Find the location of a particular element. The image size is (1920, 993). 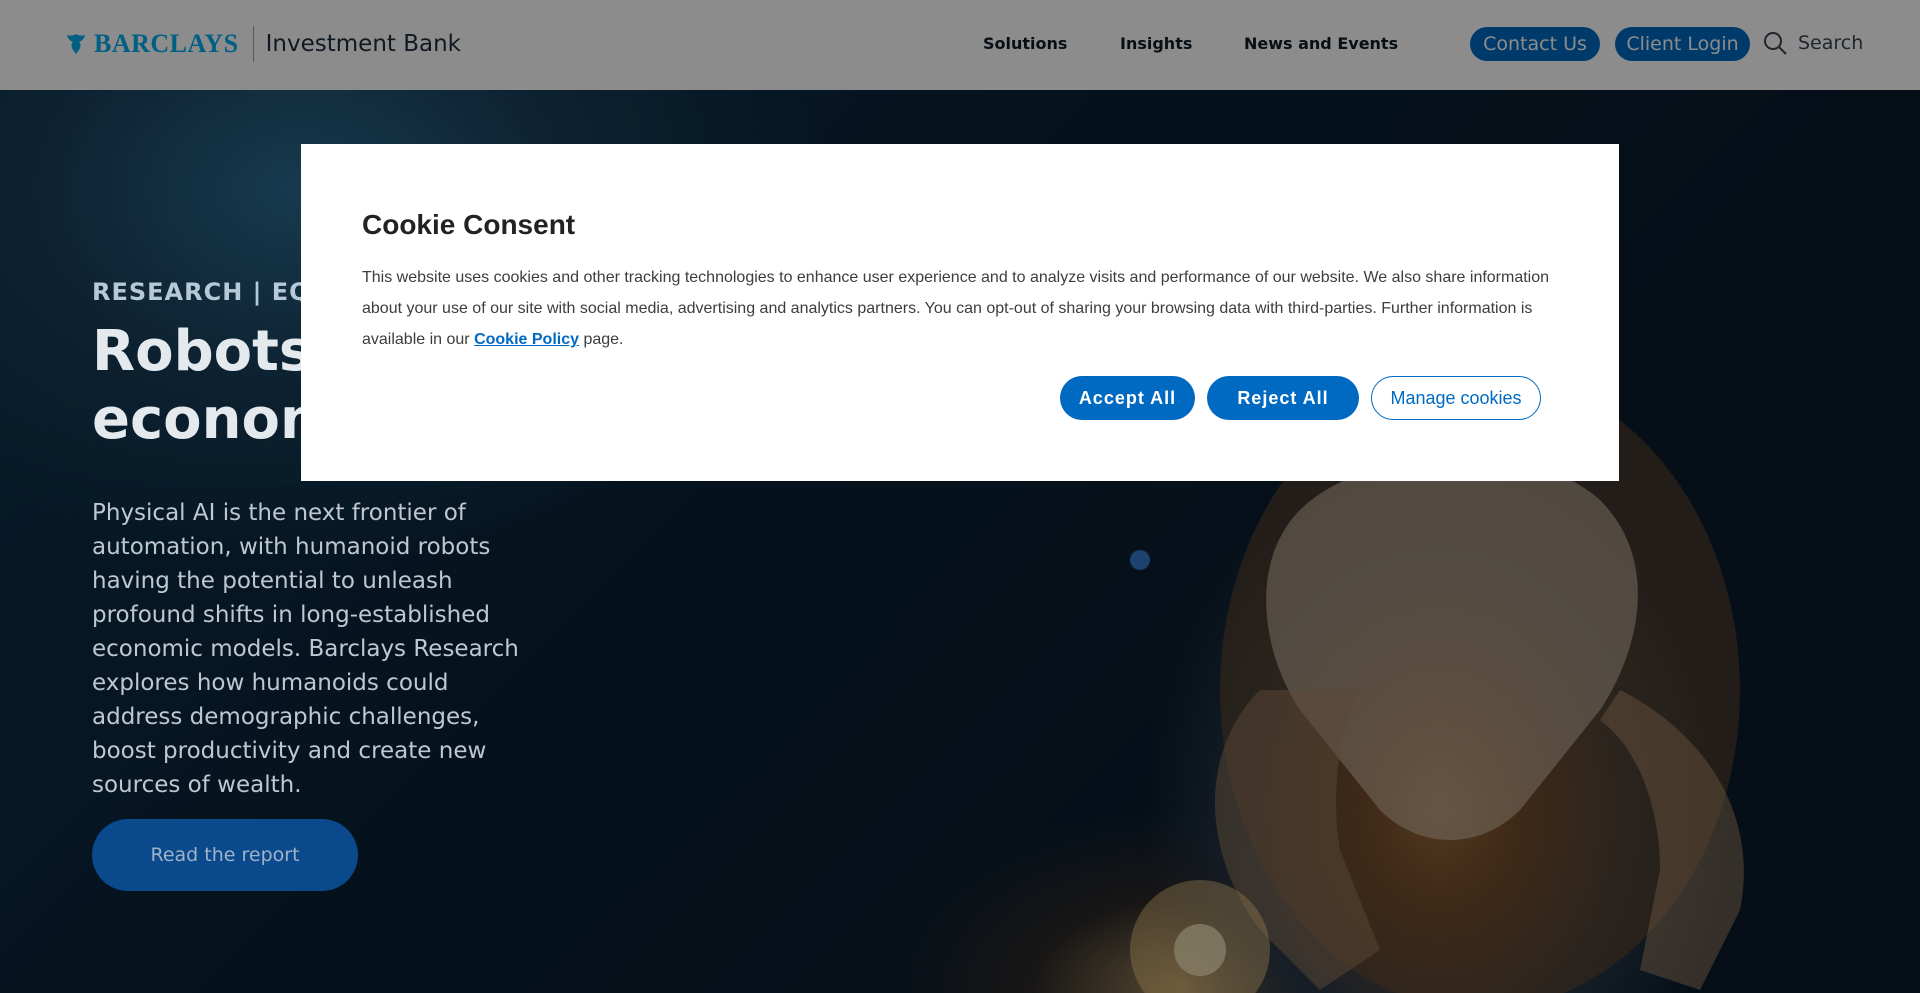

manage-cookies-button: Manage cookies is located at coordinates (1456, 398).